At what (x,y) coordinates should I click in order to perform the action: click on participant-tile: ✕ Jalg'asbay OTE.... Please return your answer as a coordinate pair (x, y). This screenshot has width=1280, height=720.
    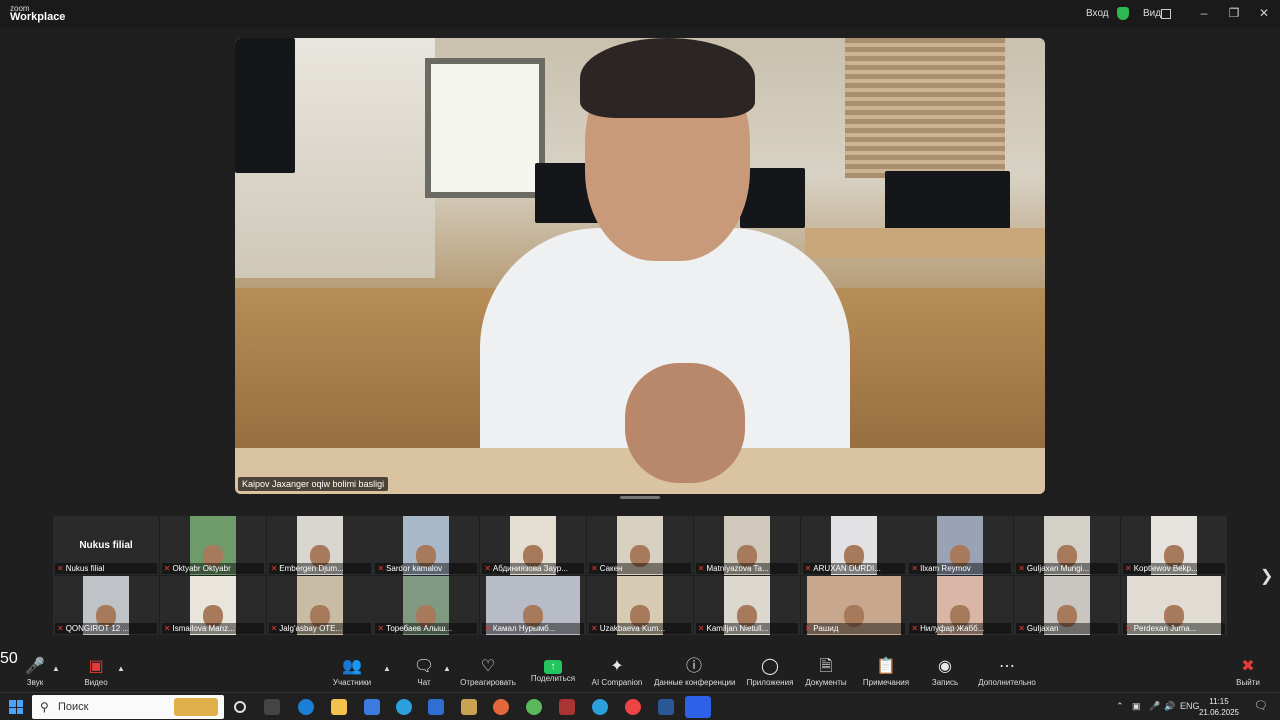
    Looking at the image, I should click on (319, 605).